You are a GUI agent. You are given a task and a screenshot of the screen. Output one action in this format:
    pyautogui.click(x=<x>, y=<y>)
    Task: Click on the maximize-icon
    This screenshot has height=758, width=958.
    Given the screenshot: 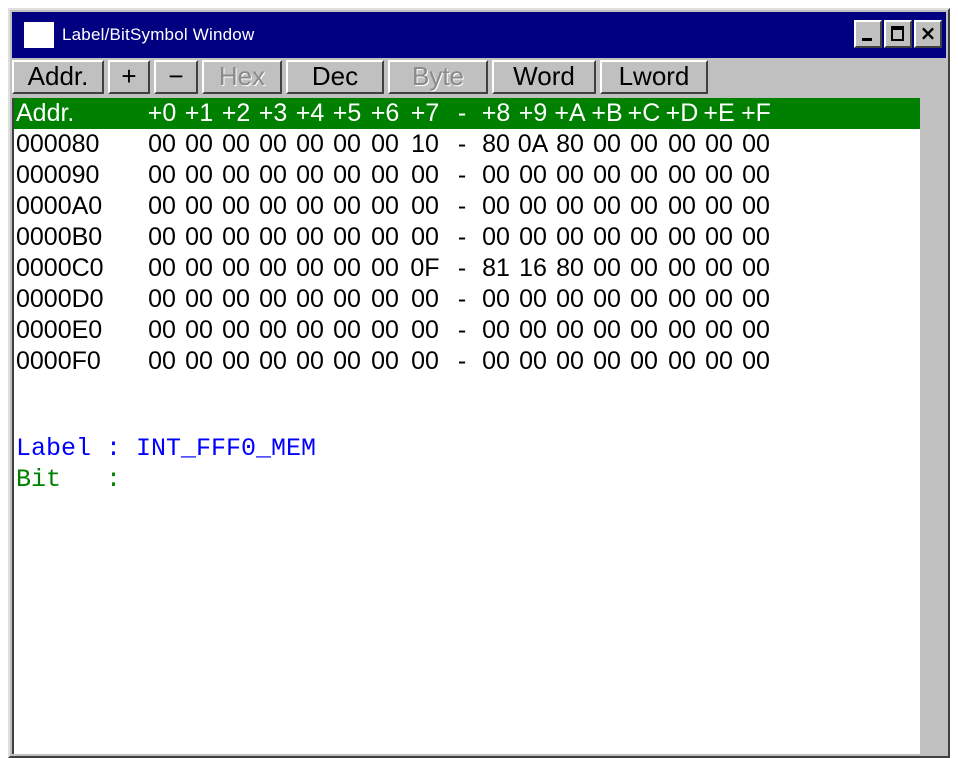 What is the action you would take?
    pyautogui.click(x=898, y=34)
    